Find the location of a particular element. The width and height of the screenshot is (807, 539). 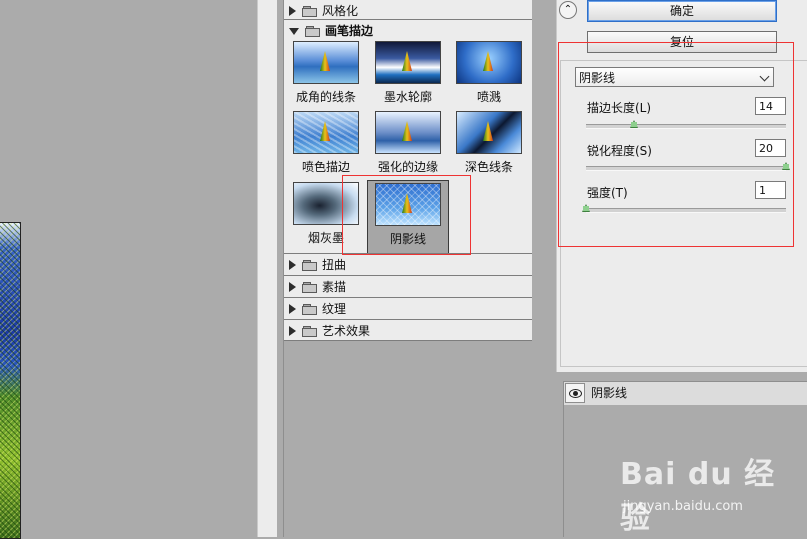

stroke-length-slider is located at coordinates (686, 126).